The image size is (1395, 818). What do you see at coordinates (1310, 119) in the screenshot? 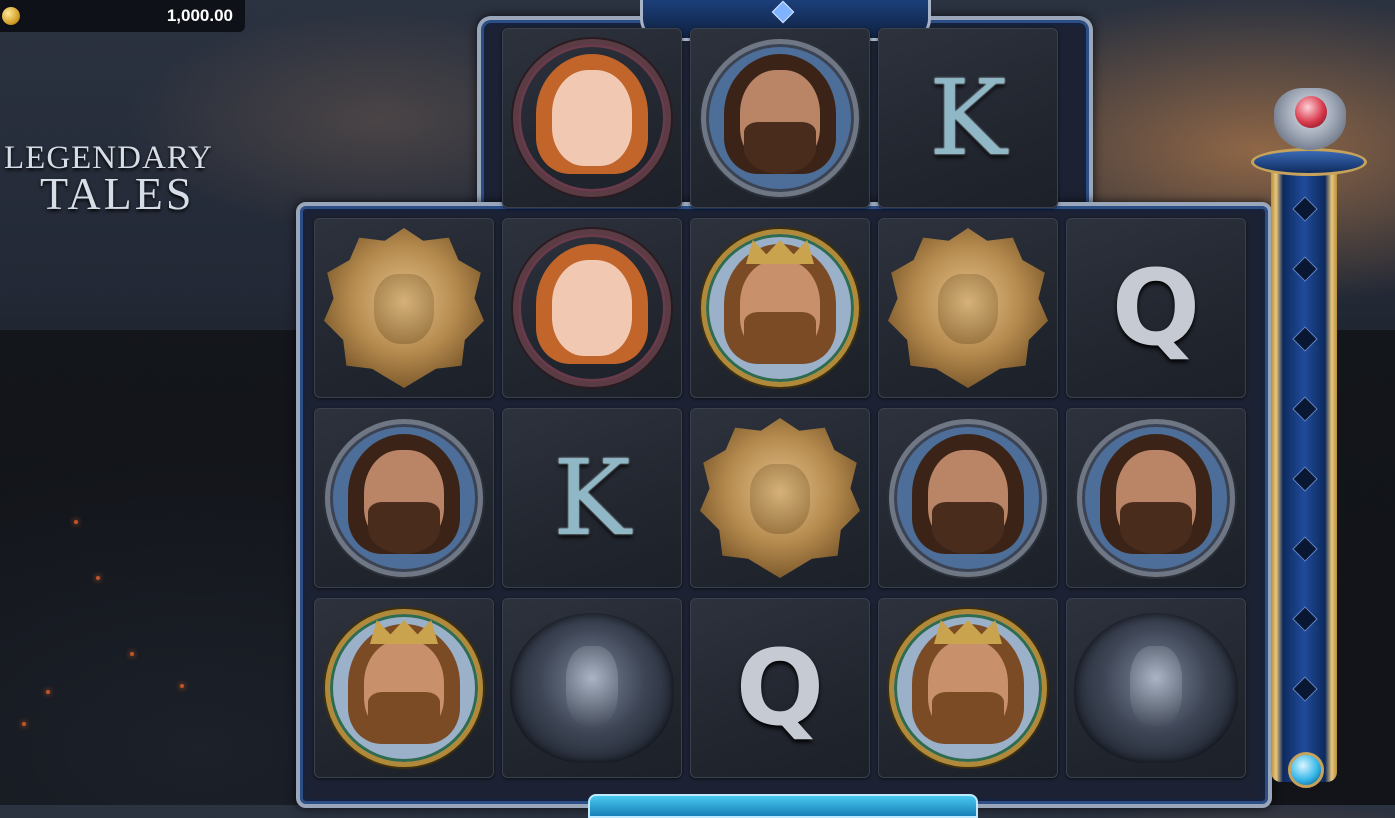
I see `ruby-ring-icon` at bounding box center [1310, 119].